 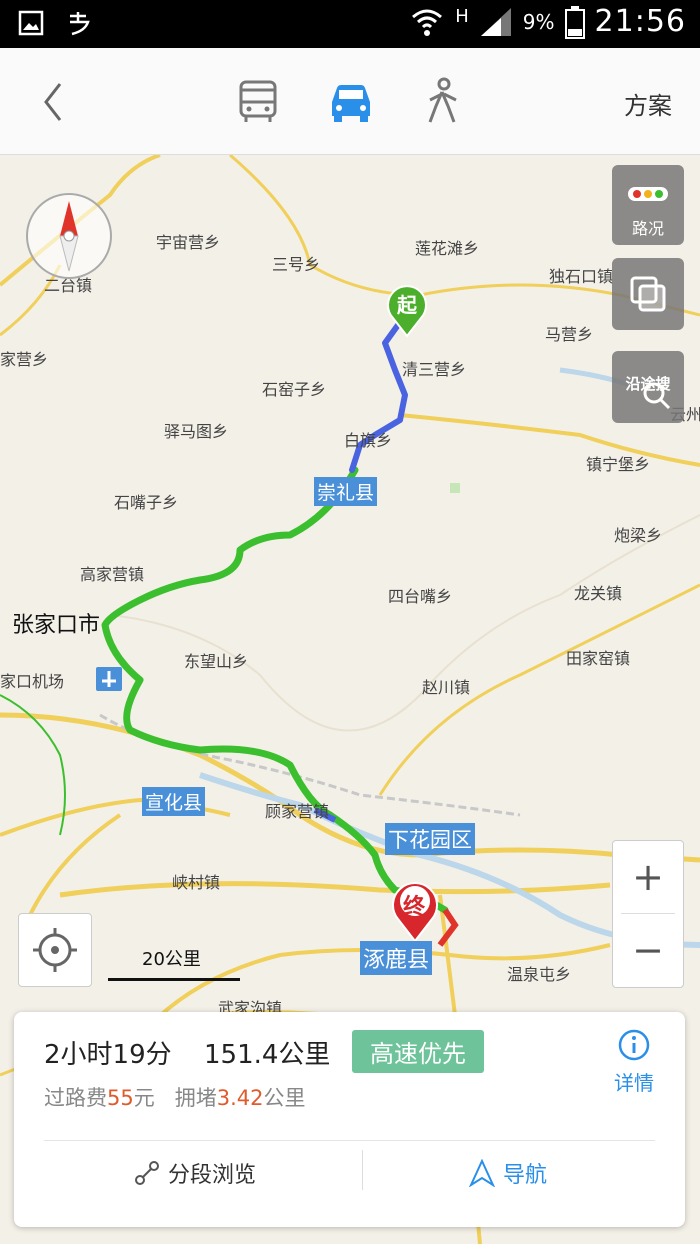 I want to click on toll-value: 55, so click(x=120, y=1098).